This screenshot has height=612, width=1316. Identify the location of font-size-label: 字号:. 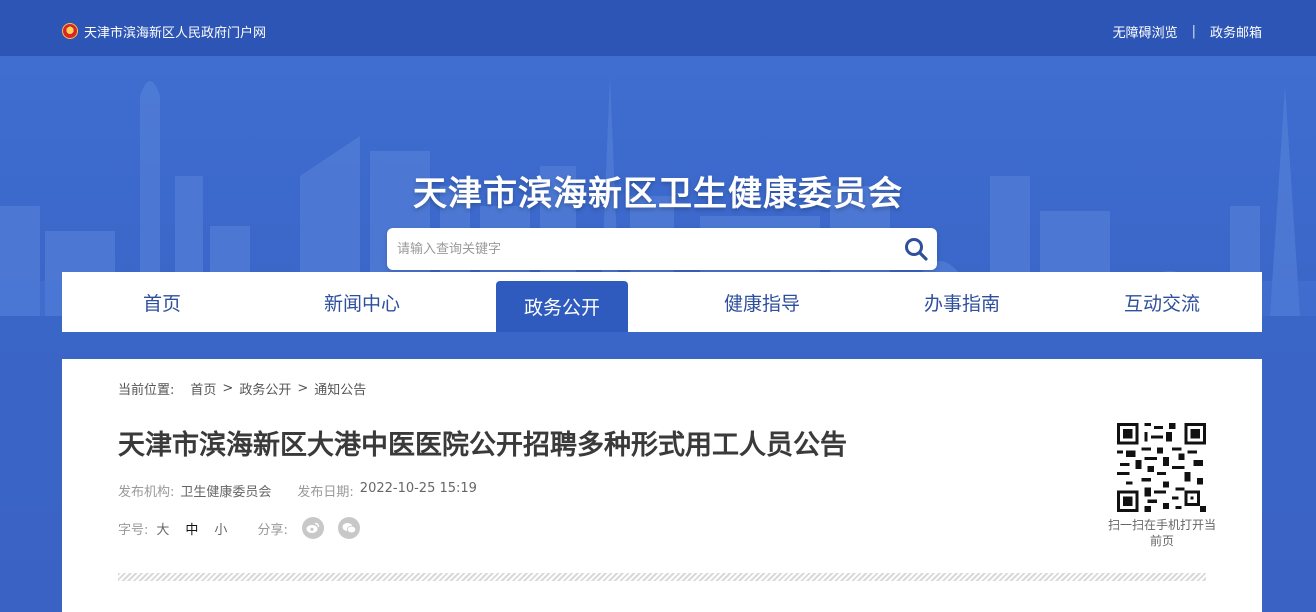
(133, 530).